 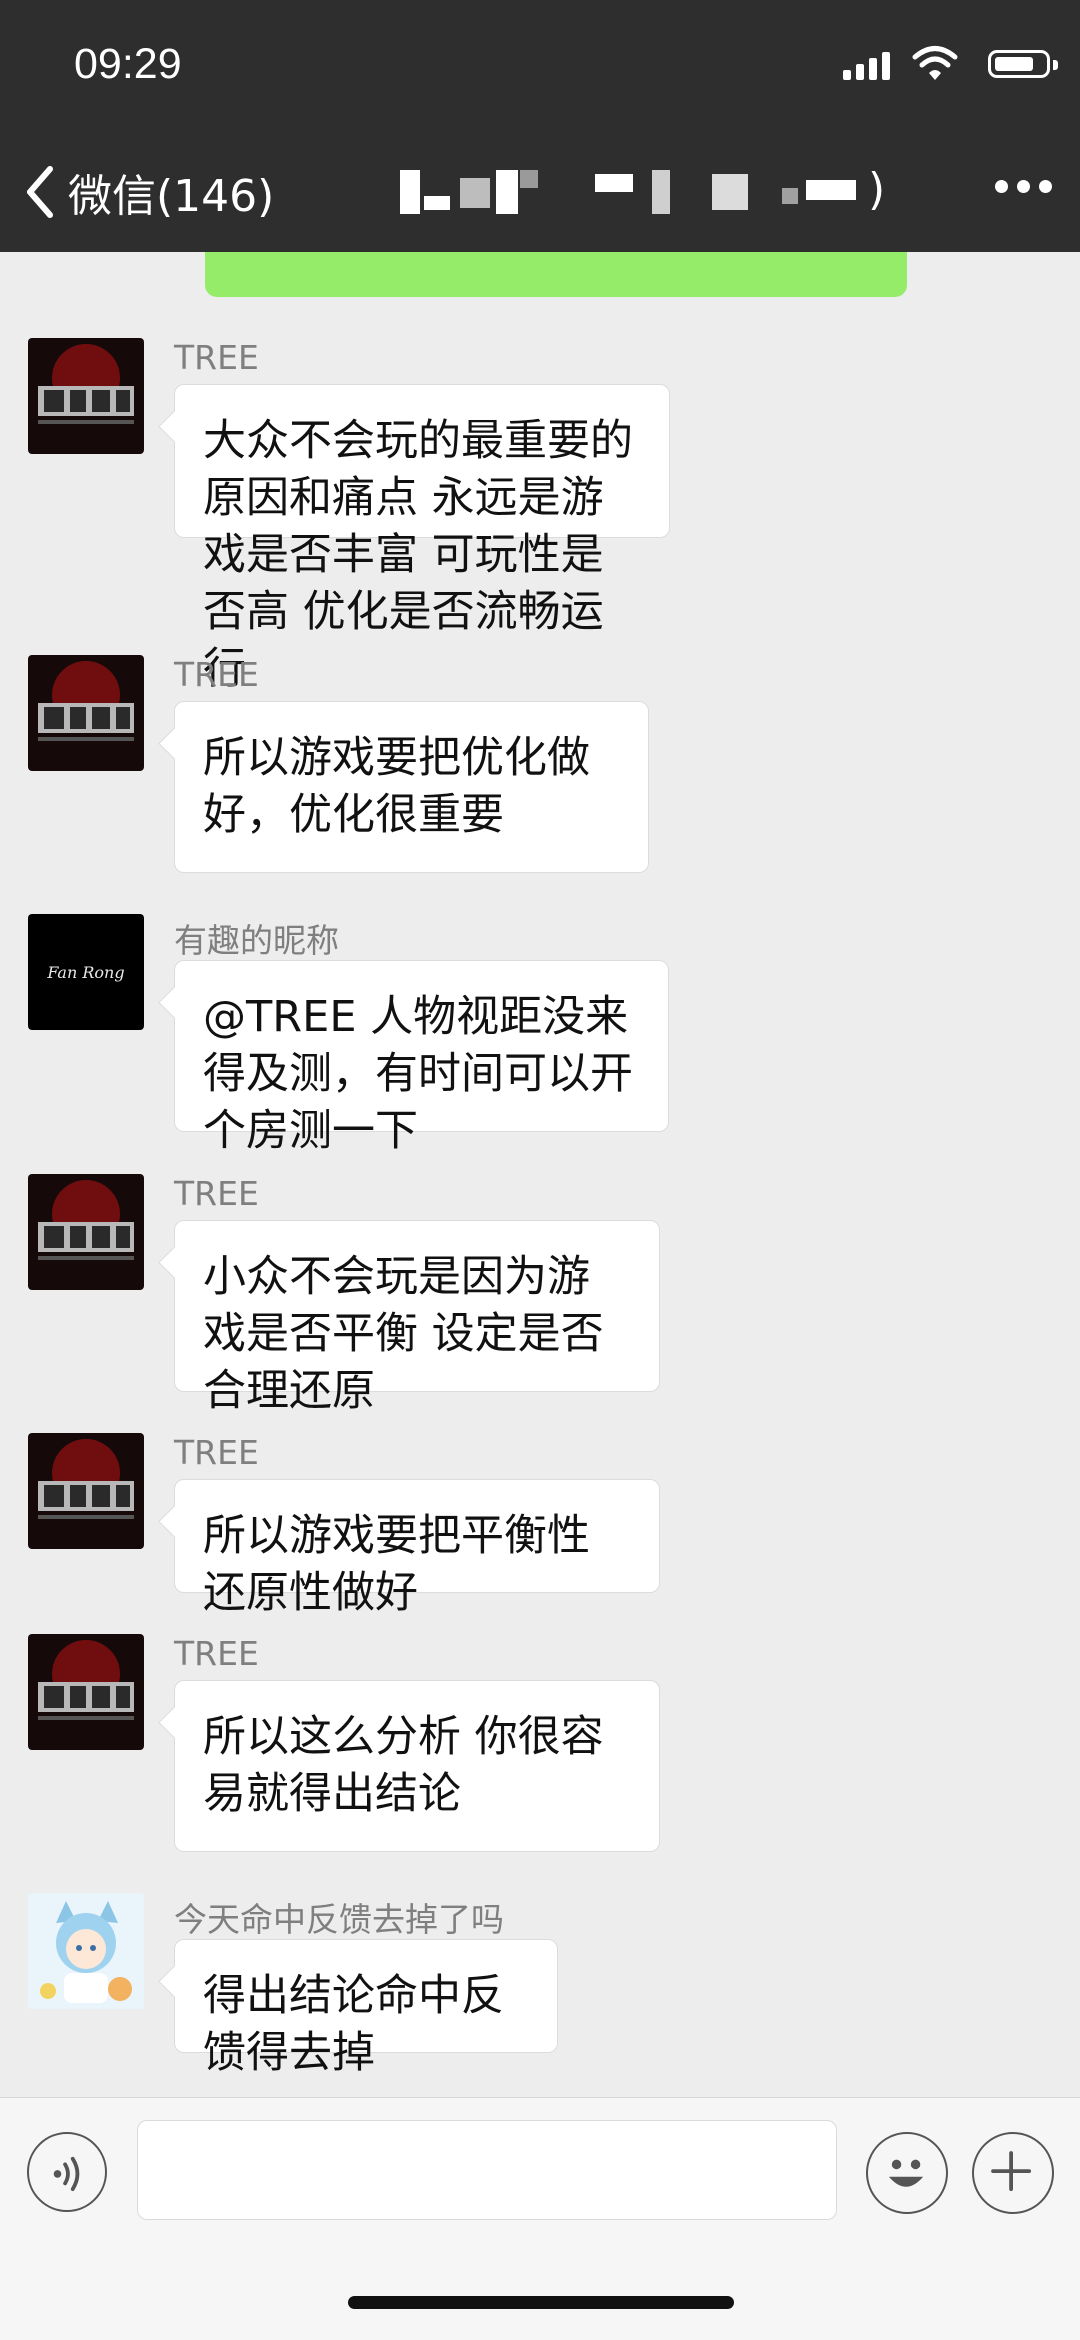 What do you see at coordinates (403, 1334) in the screenshot?
I see `message-text: 小众不会玩是因为游戏是否平衡 设定是否合理还原` at bounding box center [403, 1334].